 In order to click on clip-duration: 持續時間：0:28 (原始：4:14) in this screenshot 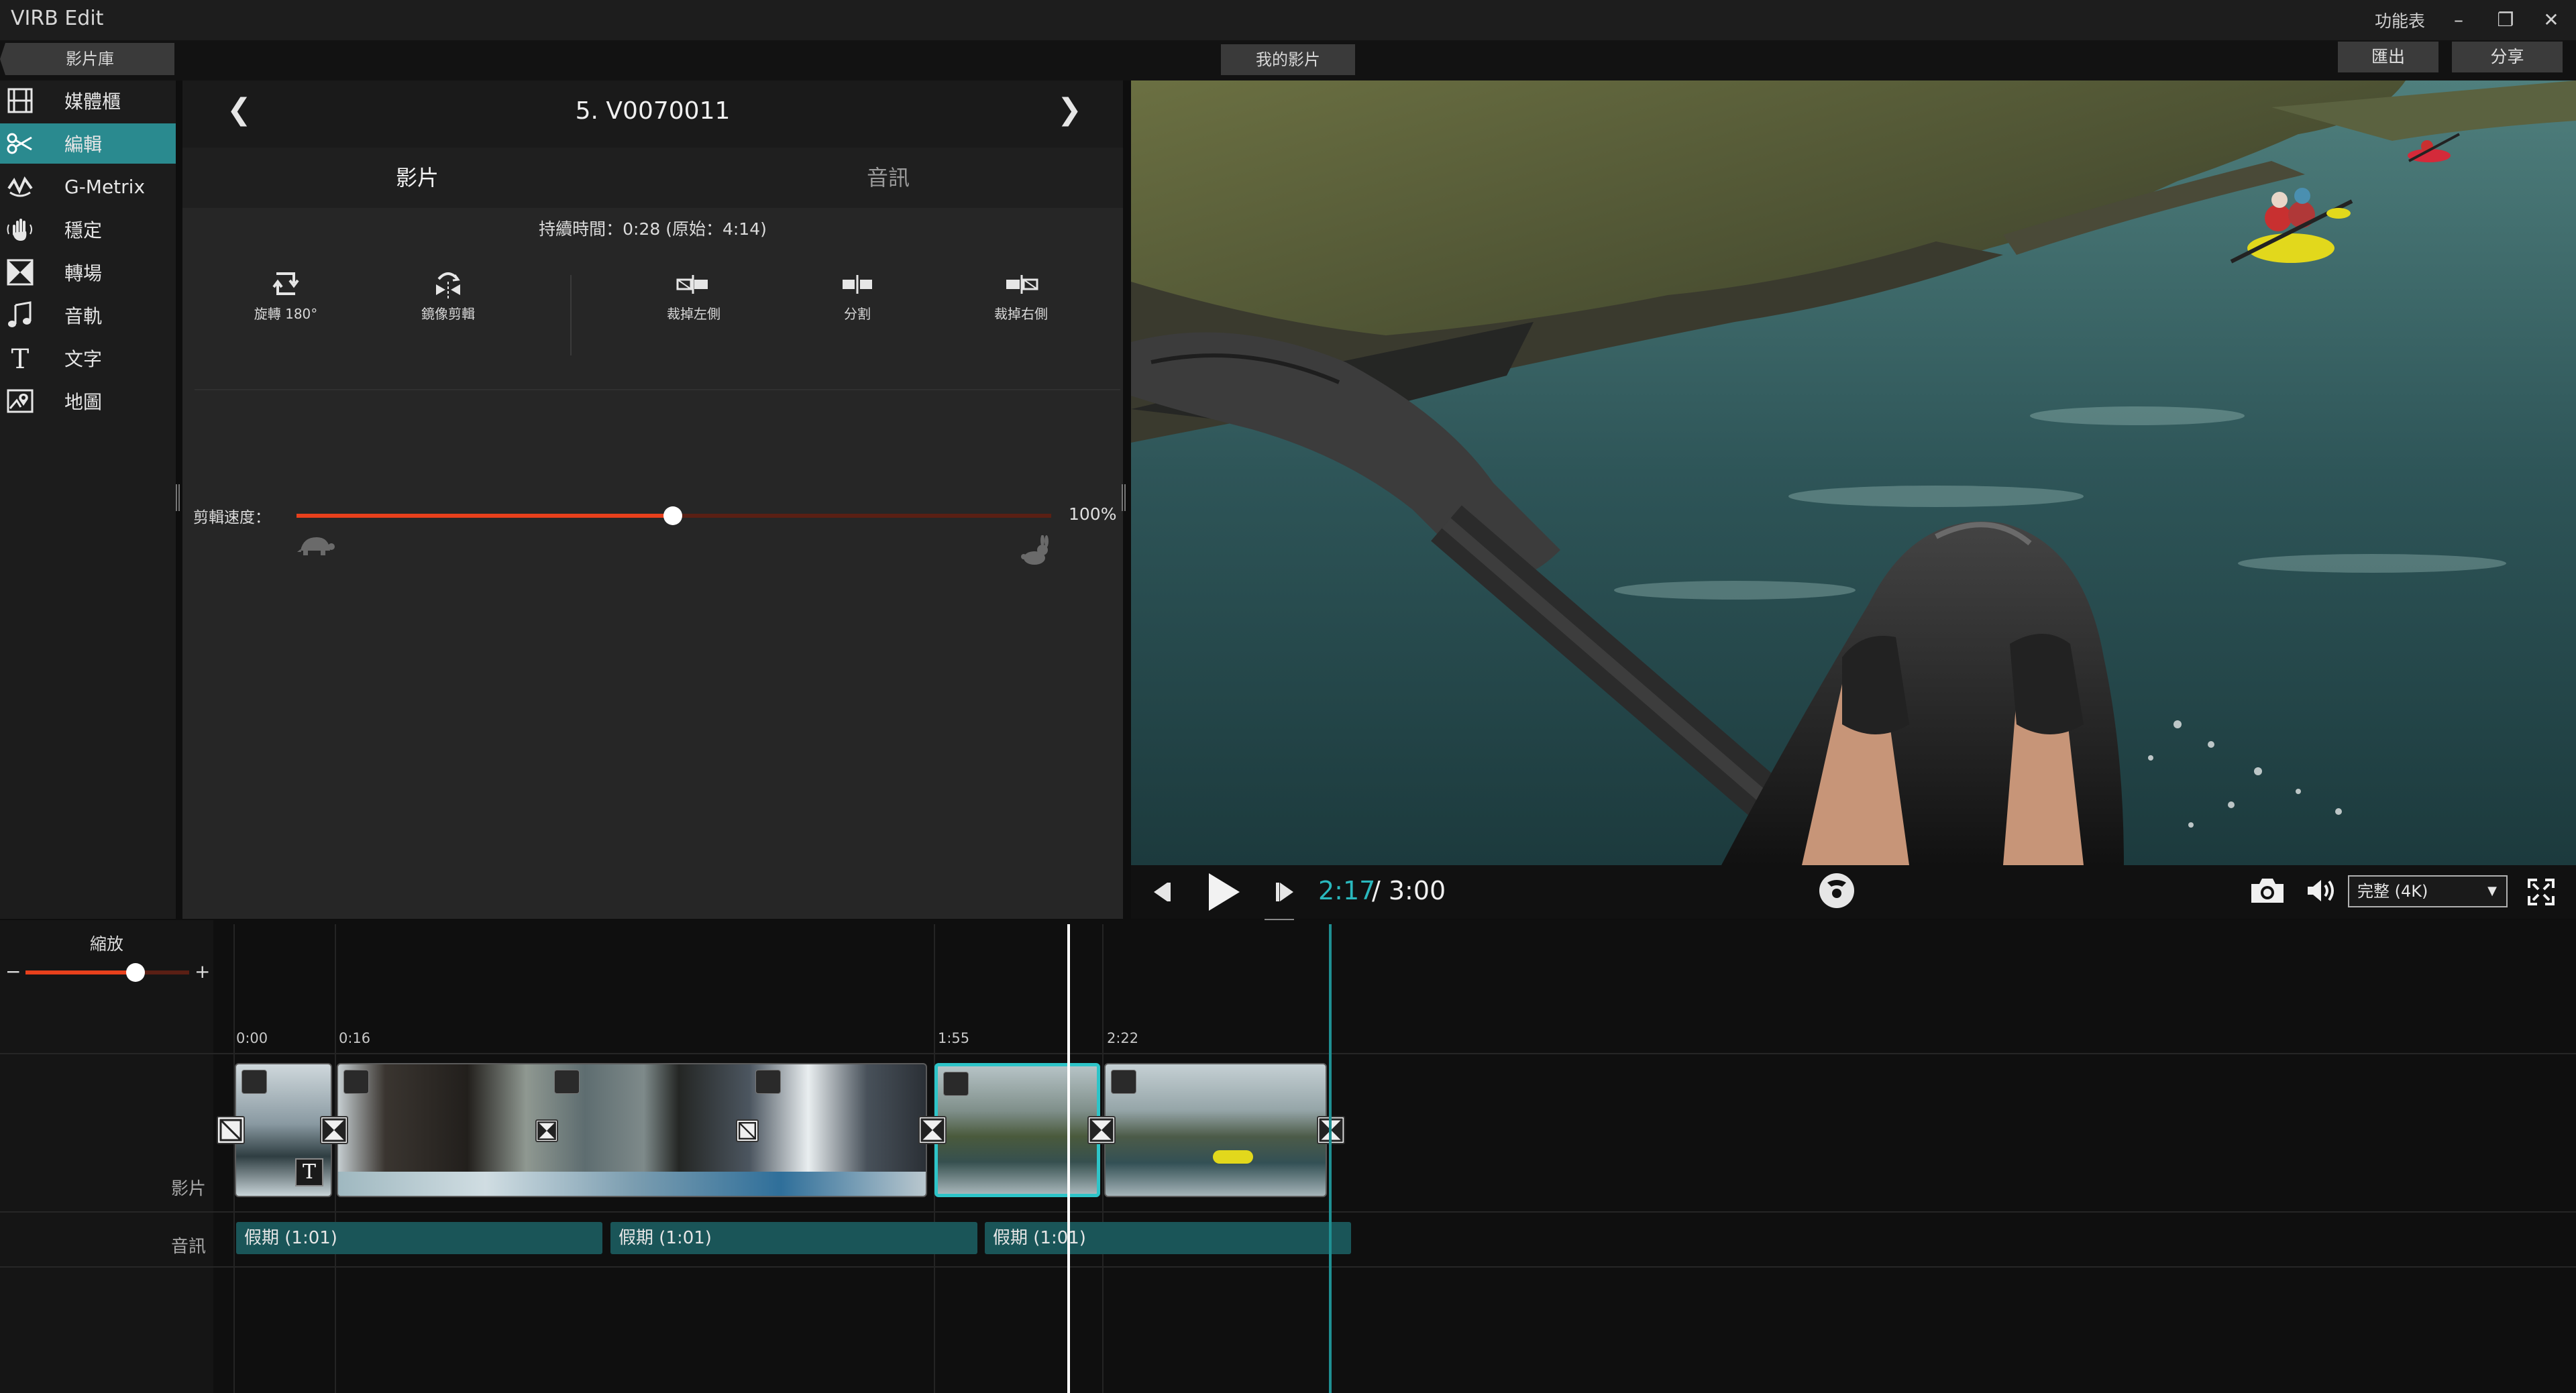, I will do `click(653, 229)`.